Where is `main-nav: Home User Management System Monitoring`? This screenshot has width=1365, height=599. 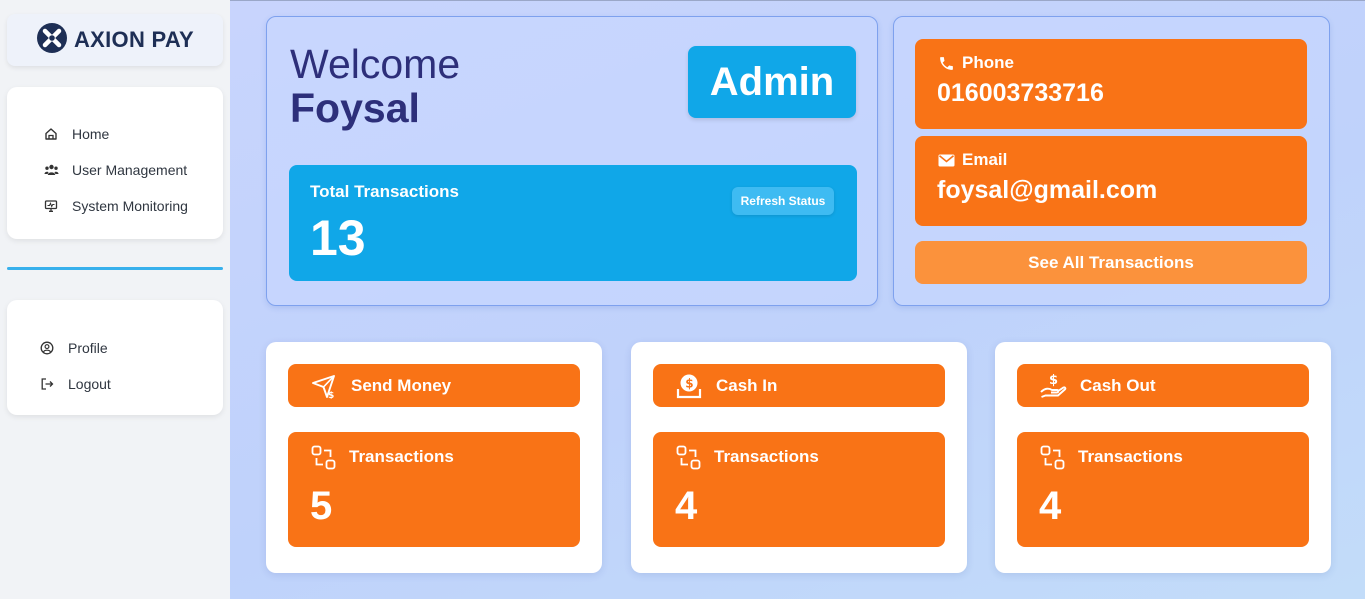 main-nav: Home User Management System Monitoring is located at coordinates (115, 163).